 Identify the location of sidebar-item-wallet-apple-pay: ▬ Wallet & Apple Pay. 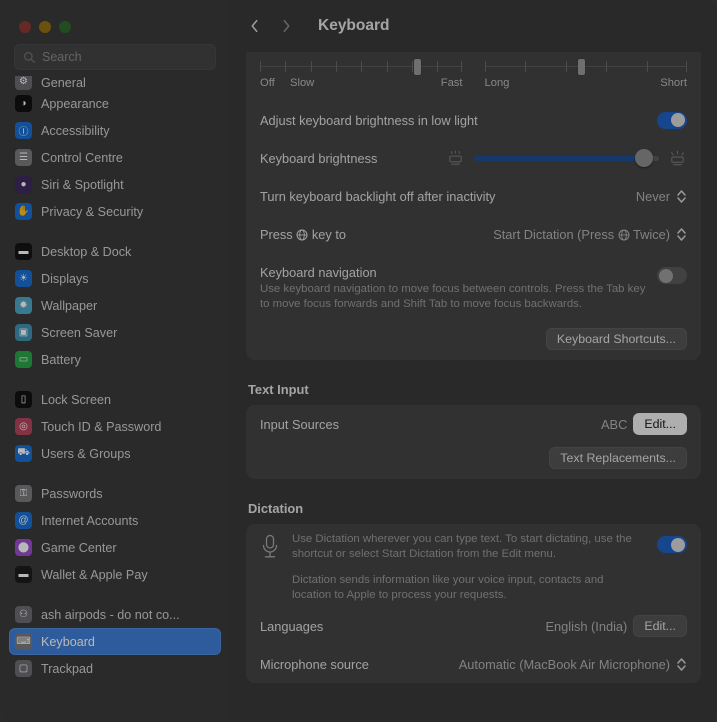
(115, 574).